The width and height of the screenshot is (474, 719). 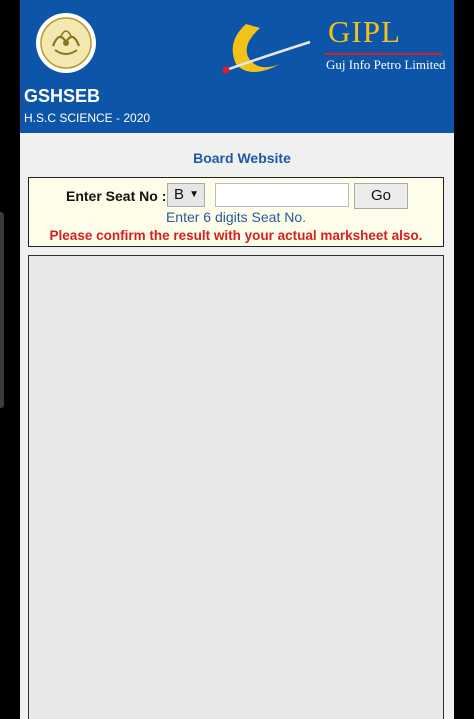 I want to click on board-website-link: Board Website, so click(x=242, y=158).